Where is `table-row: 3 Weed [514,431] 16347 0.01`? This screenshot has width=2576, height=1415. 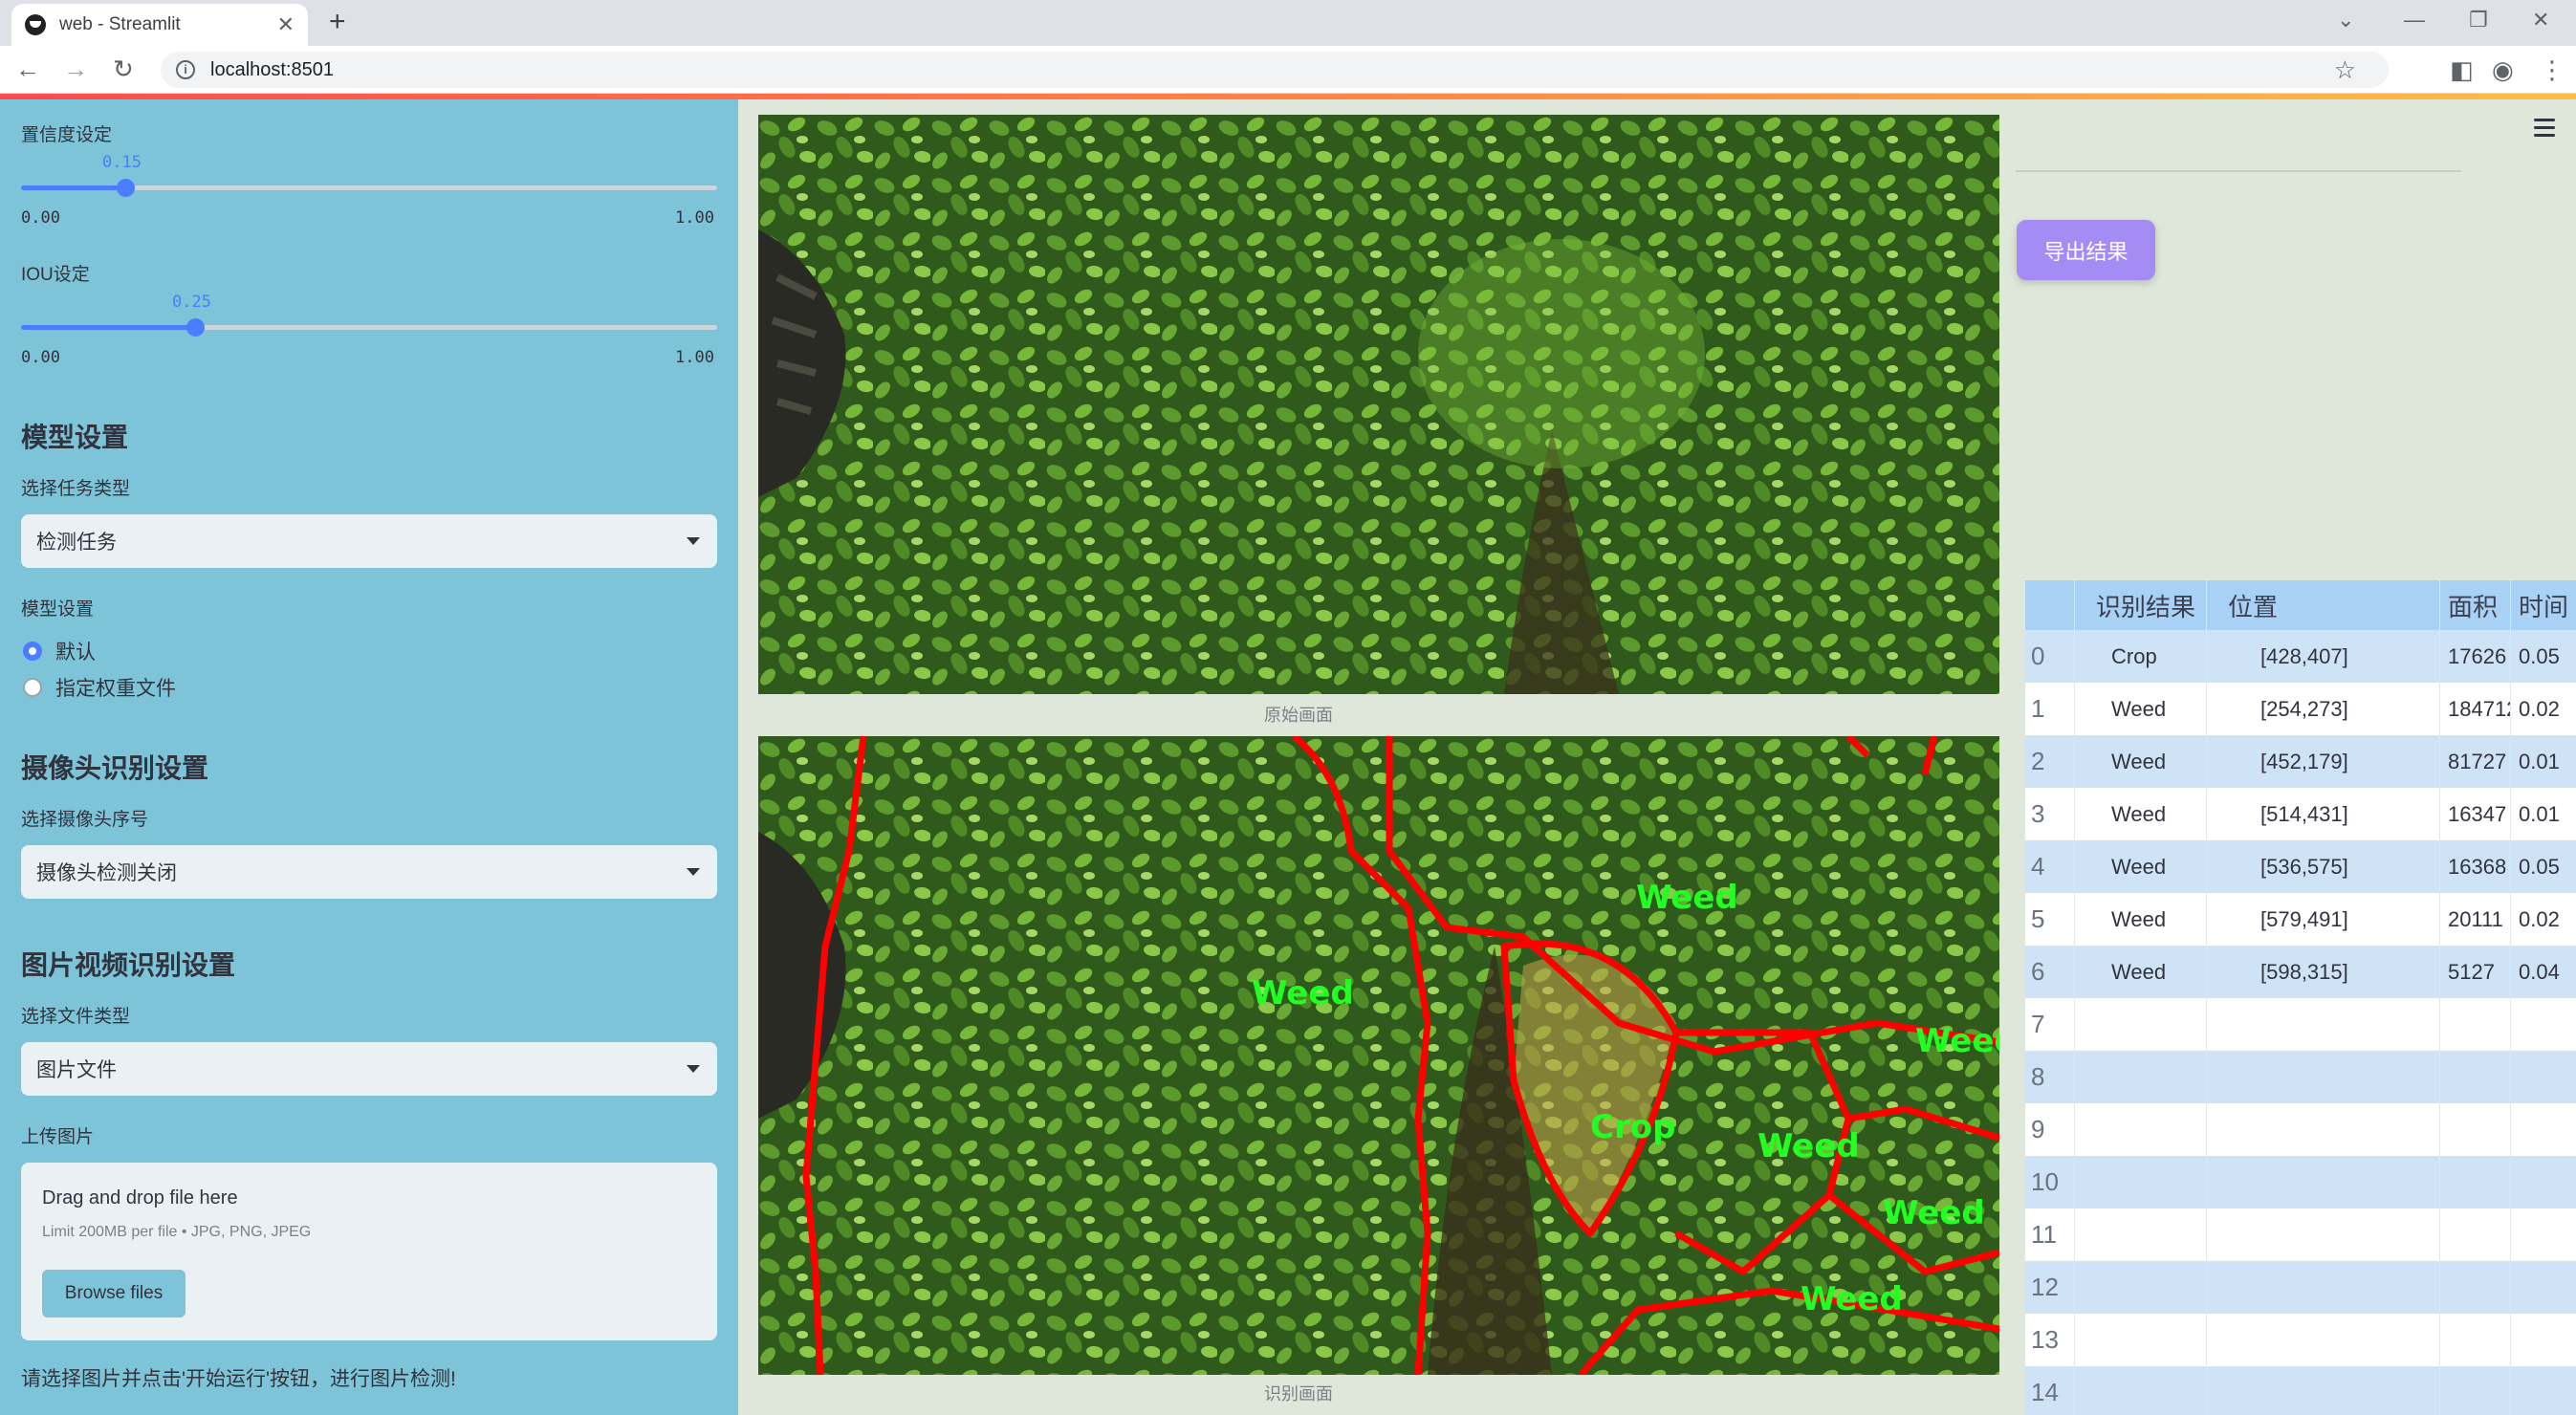
table-row: 3 Weed [514,431] 16347 0.01 is located at coordinates (2300, 814).